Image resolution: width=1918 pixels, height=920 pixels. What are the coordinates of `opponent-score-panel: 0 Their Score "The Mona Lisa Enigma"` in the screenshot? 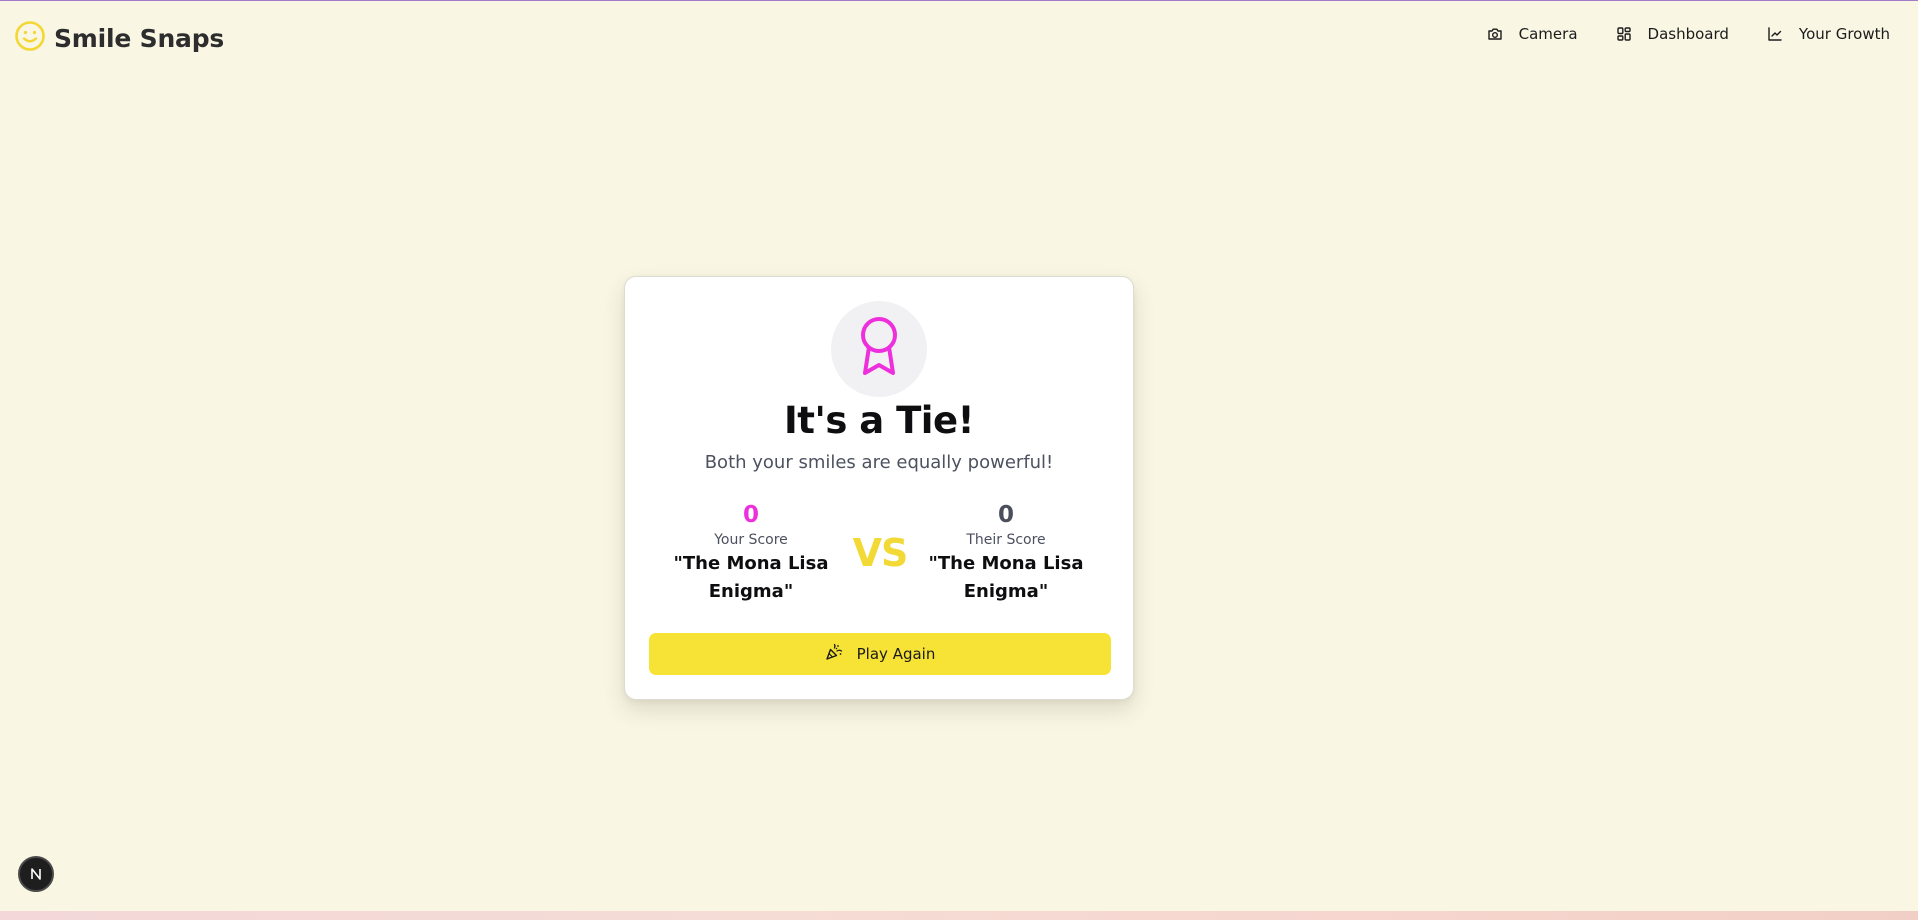 It's located at (1006, 553).